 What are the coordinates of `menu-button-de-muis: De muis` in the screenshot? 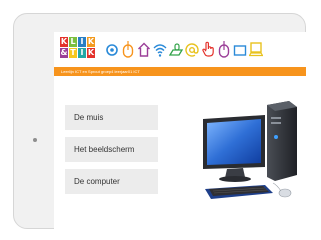 It's located at (111, 117).